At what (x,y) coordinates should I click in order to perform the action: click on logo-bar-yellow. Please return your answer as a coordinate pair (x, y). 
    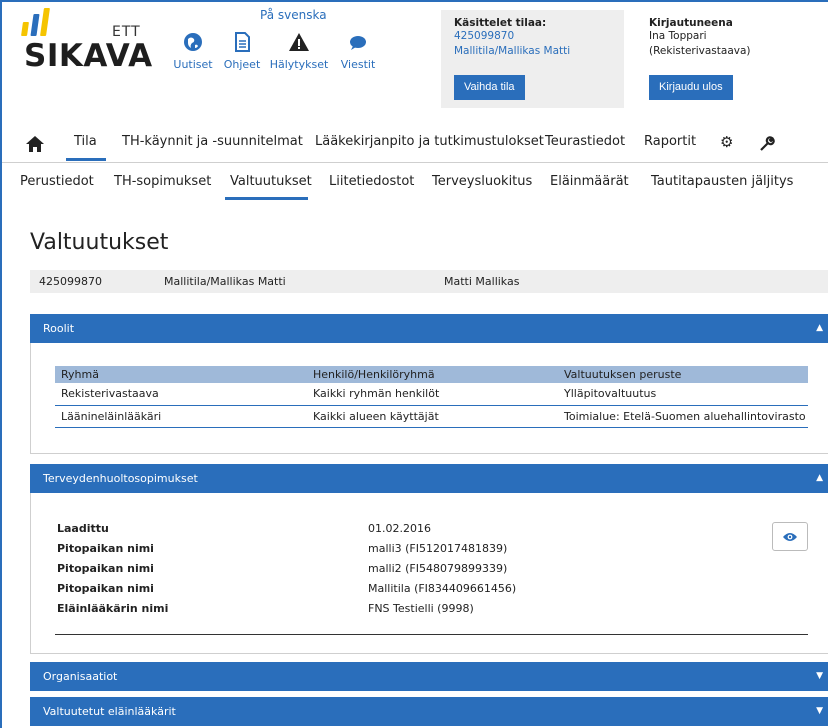
    Looking at the image, I should click on (25, 29).